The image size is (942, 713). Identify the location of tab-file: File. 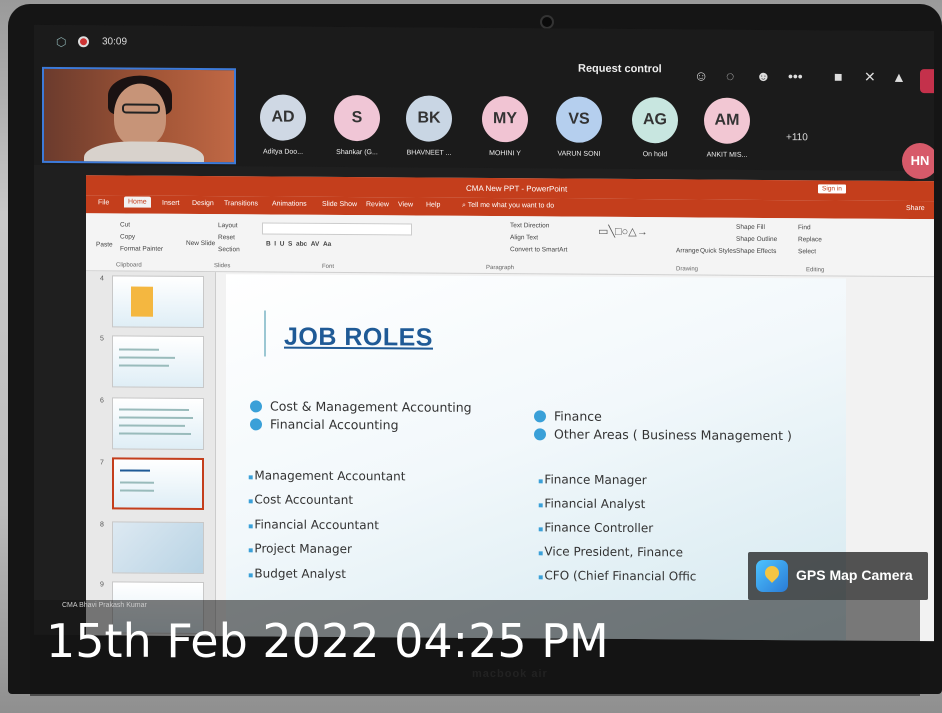
(103, 202).